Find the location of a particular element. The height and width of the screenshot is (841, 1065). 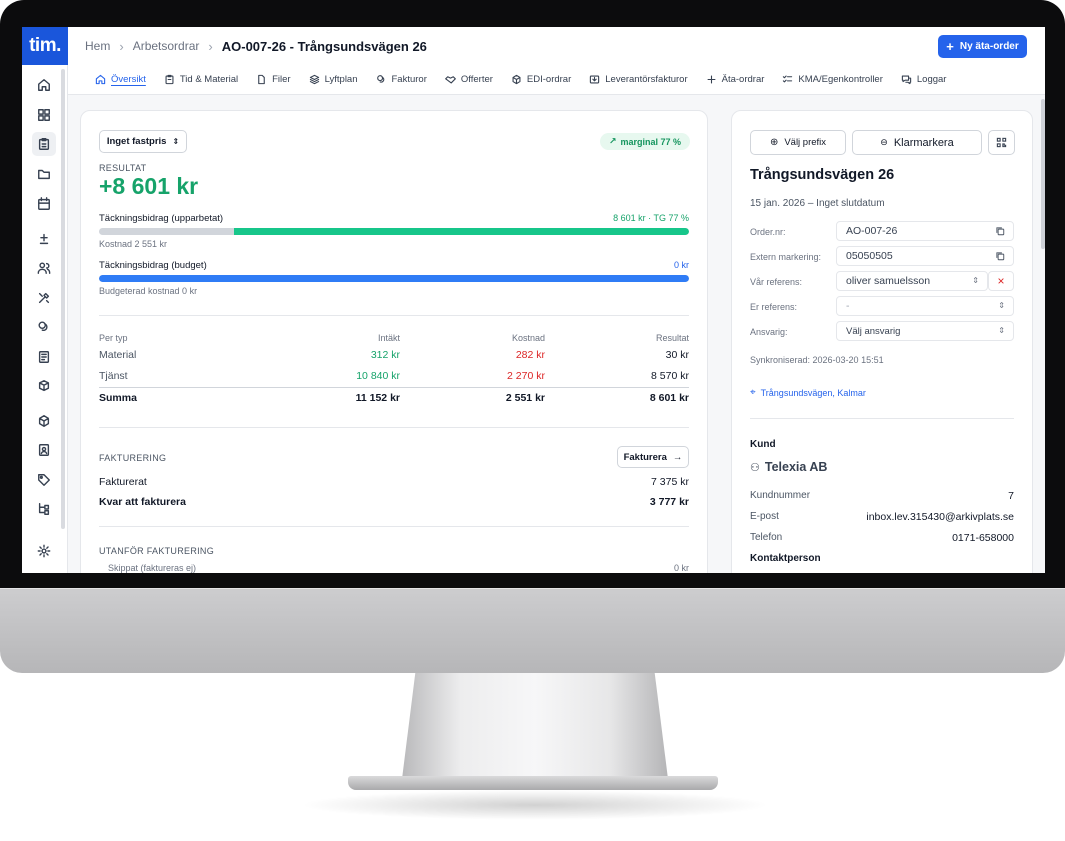

sync-timestamp: Synkroniserad: 2026-03-20 15:51 is located at coordinates (817, 360).